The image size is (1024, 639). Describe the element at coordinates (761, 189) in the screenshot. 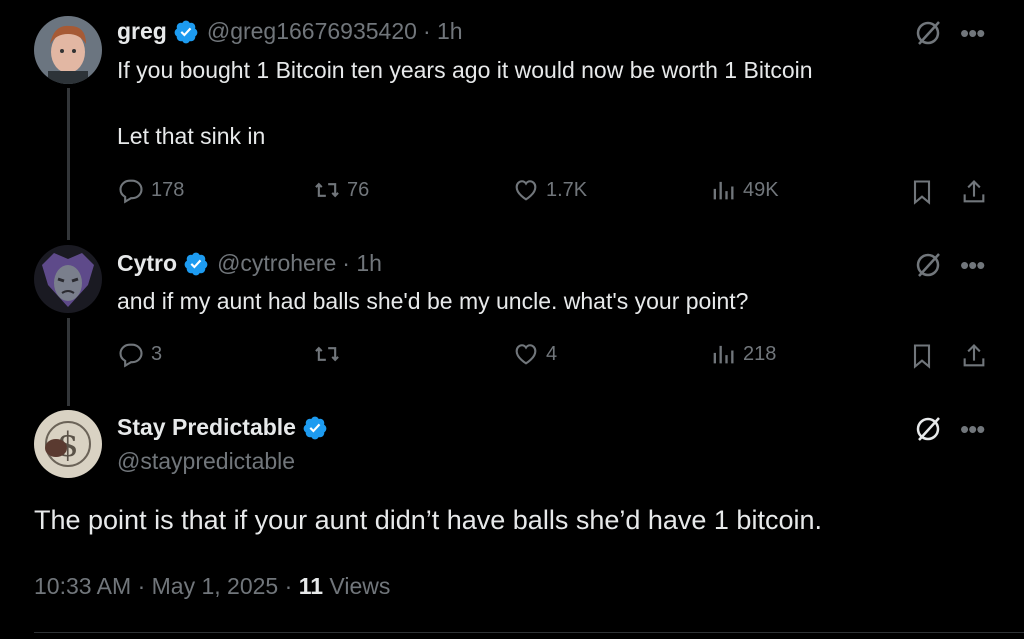

I see `tweet1-views-count: 49K` at that location.